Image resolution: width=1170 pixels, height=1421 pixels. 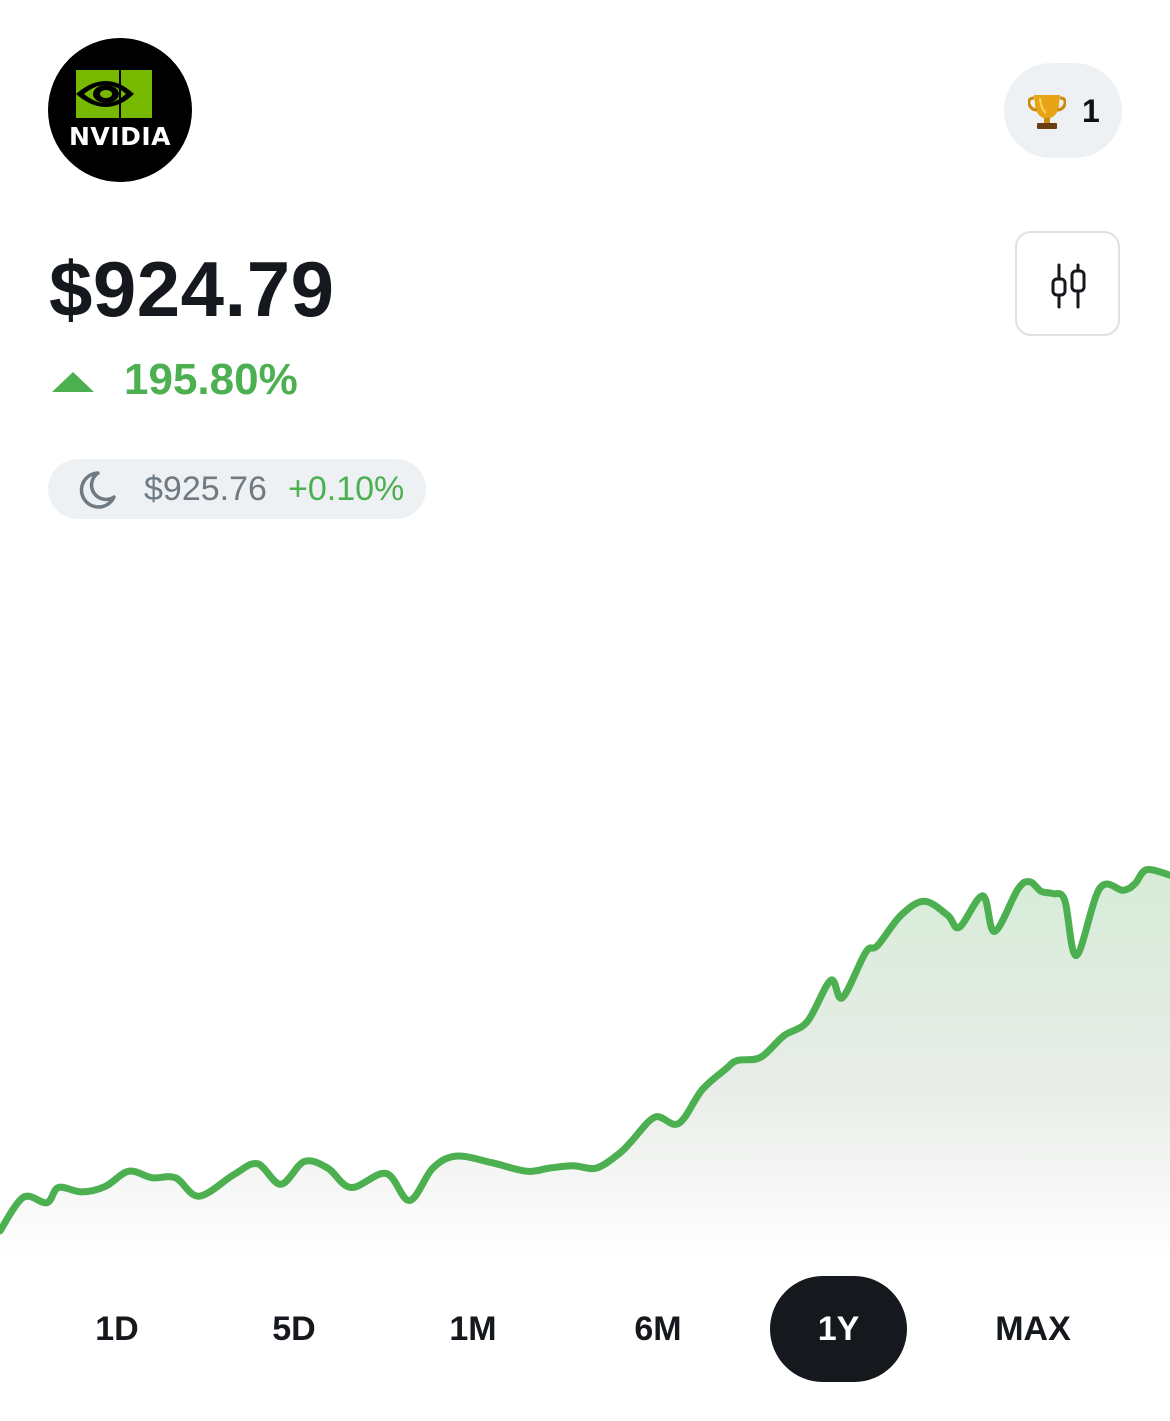 I want to click on trophy-icon, so click(x=1047, y=112).